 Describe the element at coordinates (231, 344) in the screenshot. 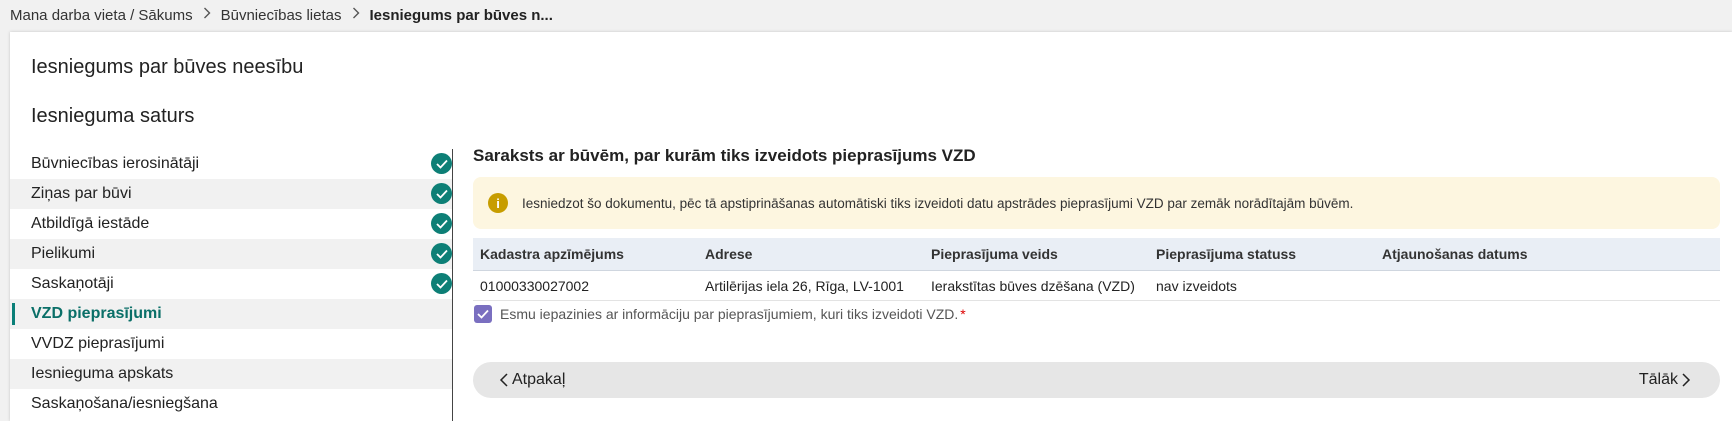

I see `step-item-vvdz-pieprasijumi: VVDZ pieprasījumi` at that location.